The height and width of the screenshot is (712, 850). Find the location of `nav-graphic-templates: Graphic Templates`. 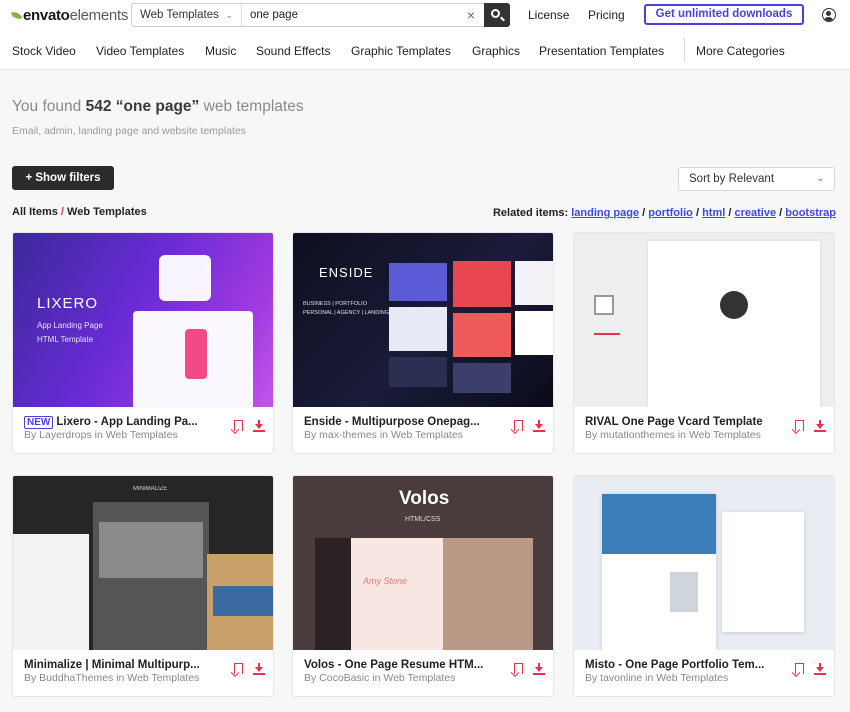

nav-graphic-templates: Graphic Templates is located at coordinates (401, 51).